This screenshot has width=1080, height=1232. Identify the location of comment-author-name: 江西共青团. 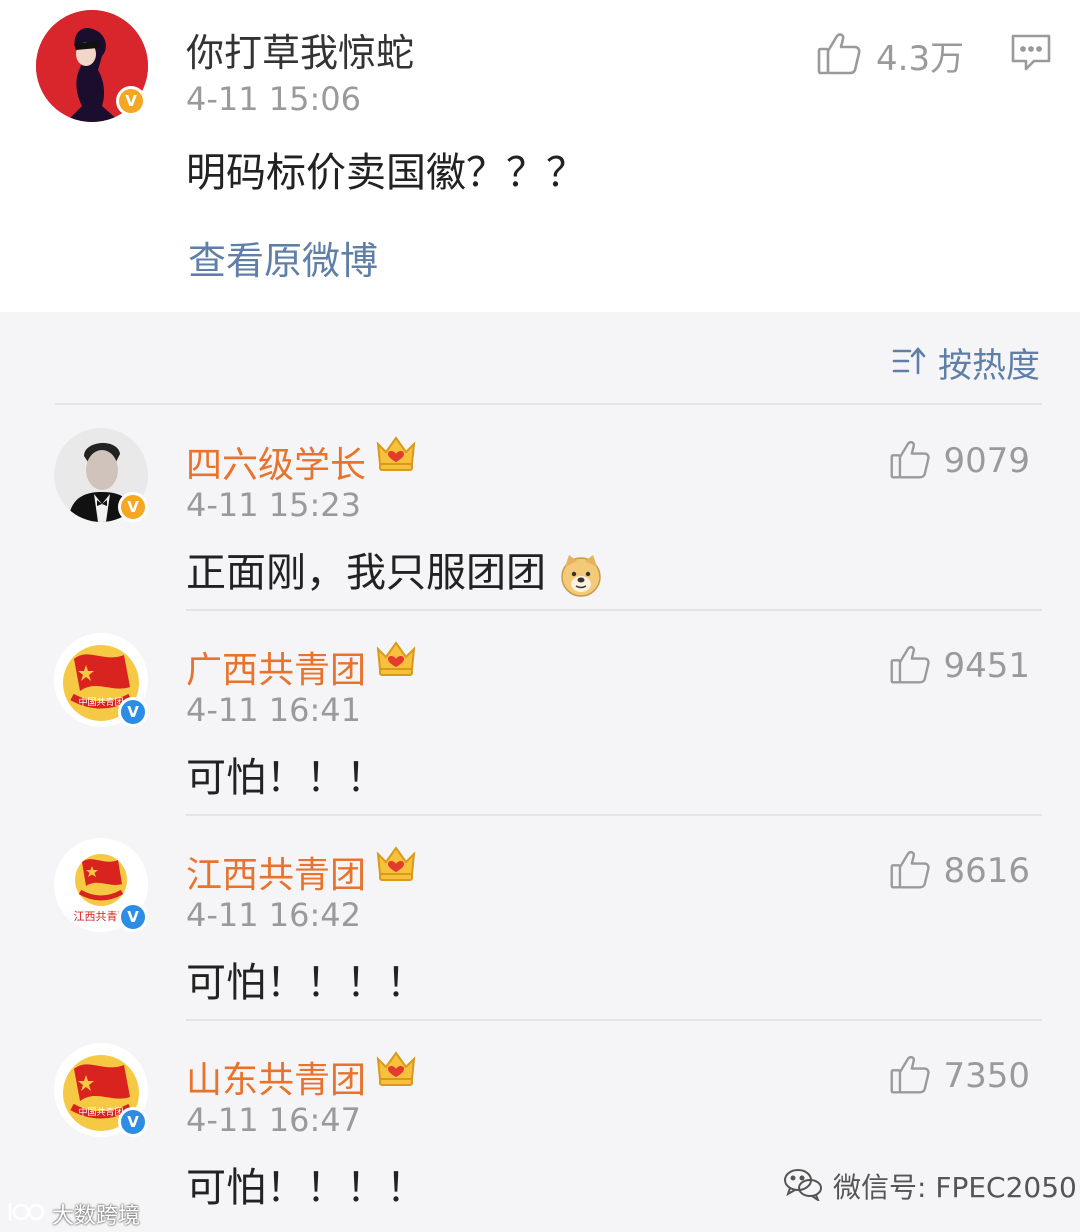
(276, 872).